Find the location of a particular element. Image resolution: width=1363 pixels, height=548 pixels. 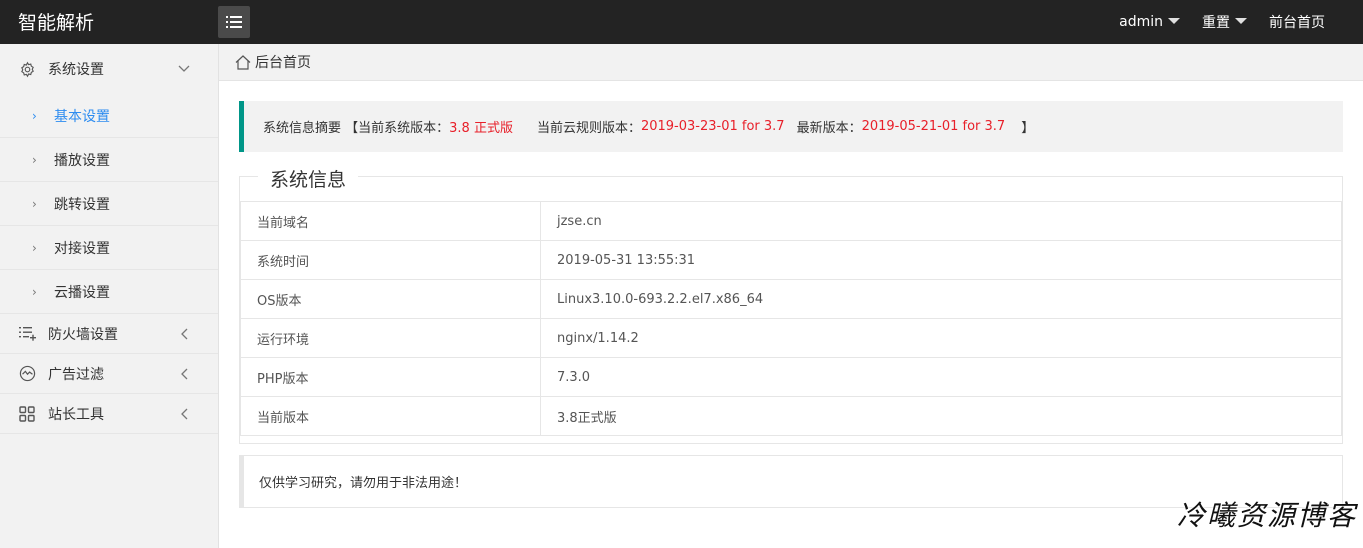

info-key: 当前域名 is located at coordinates (390, 221).